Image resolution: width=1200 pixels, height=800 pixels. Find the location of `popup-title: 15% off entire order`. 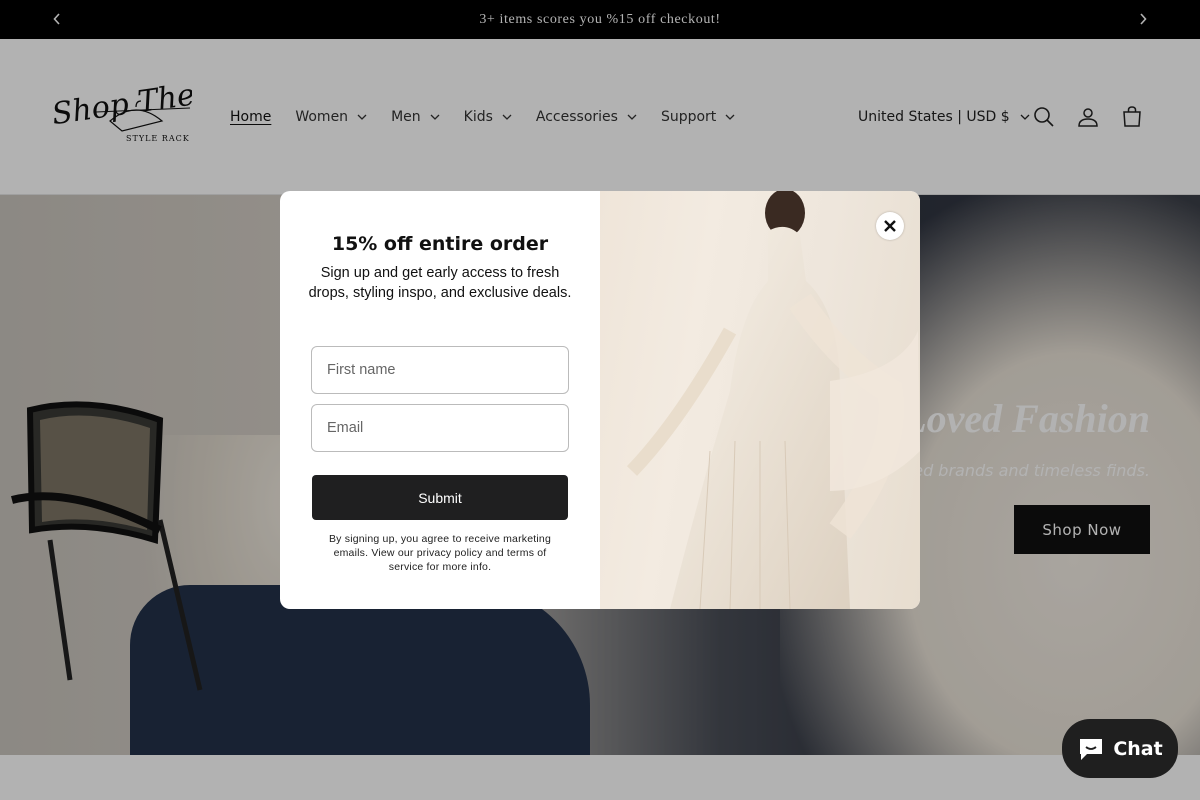

popup-title: 15% off entire order is located at coordinates (440, 244).